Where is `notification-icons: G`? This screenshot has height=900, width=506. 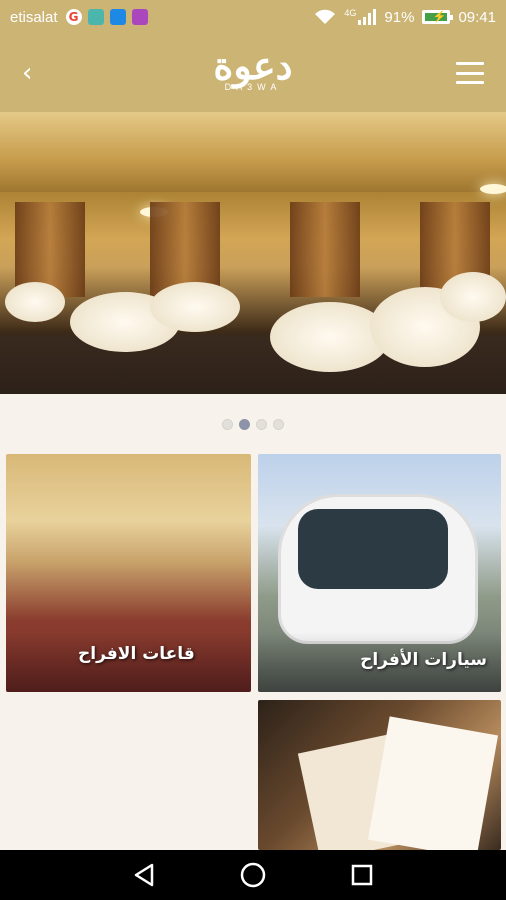
notification-icons: G is located at coordinates (106, 17).